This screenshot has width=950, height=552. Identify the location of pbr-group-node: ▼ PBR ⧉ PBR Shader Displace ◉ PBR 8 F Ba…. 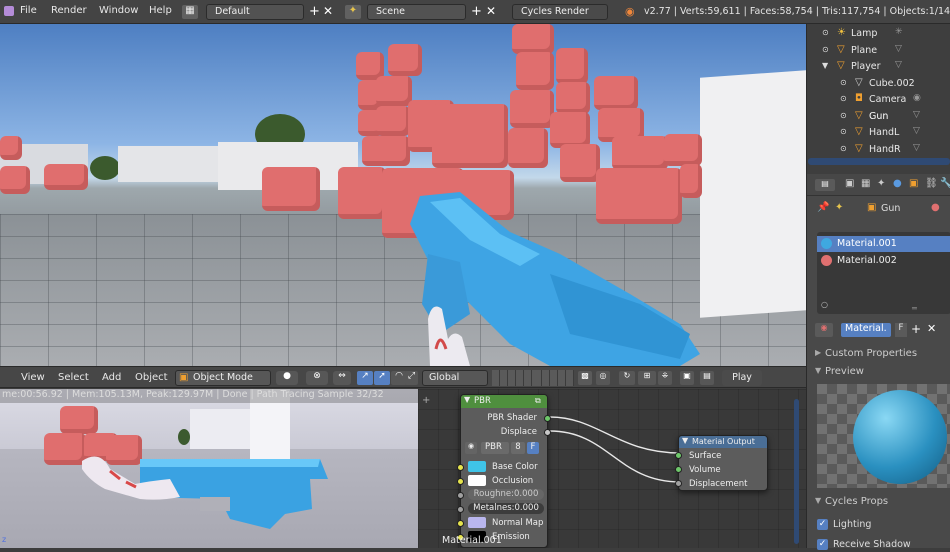
(504, 471).